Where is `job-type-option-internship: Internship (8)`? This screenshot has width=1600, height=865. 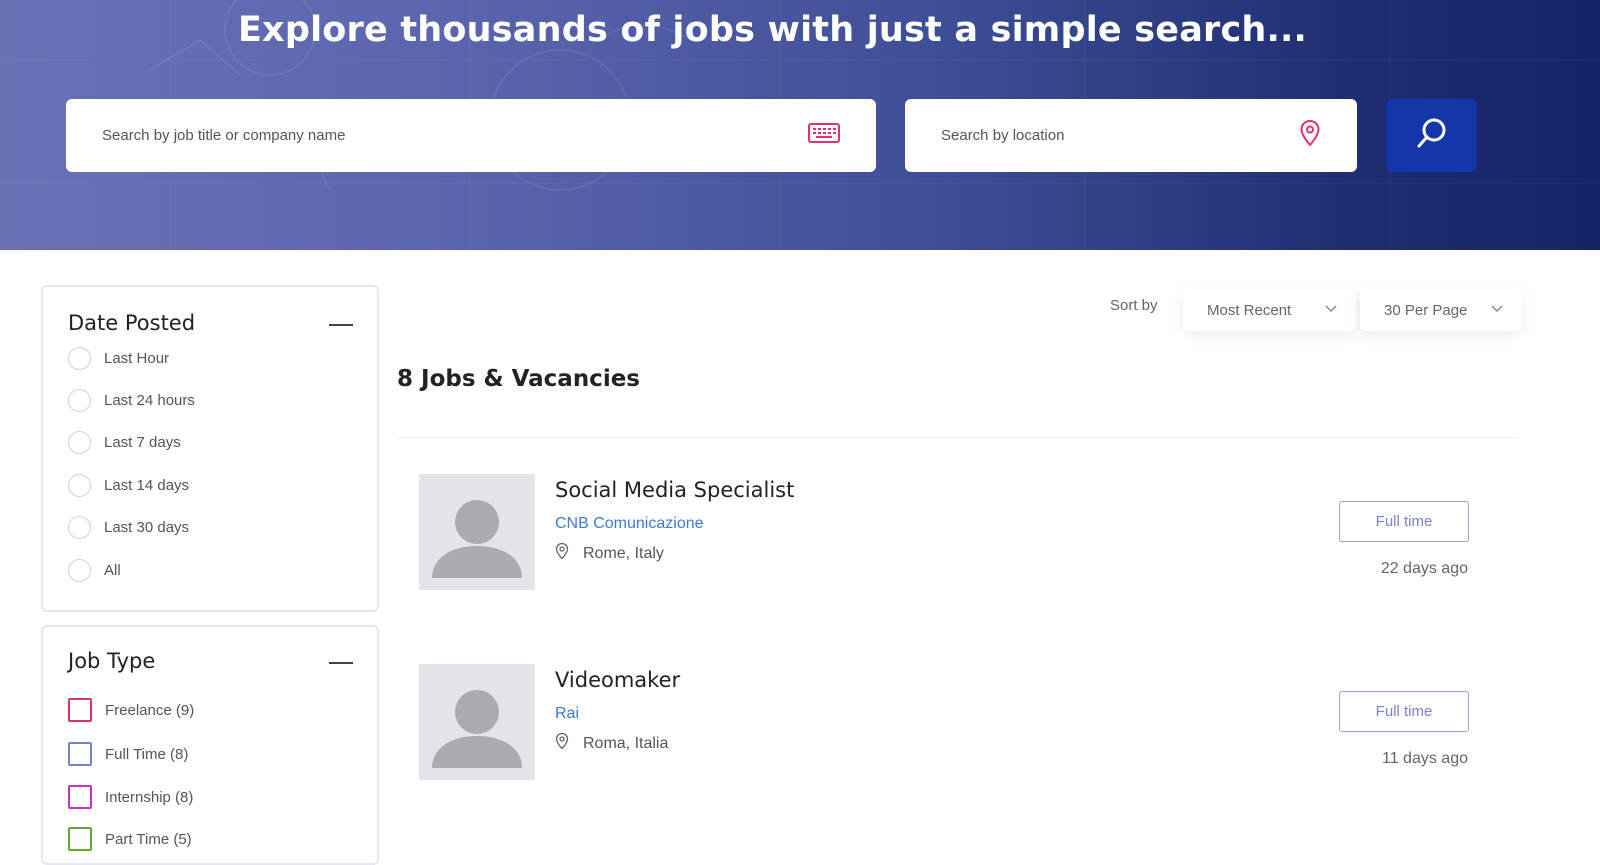 job-type-option-internship: Internship (8) is located at coordinates (130, 797).